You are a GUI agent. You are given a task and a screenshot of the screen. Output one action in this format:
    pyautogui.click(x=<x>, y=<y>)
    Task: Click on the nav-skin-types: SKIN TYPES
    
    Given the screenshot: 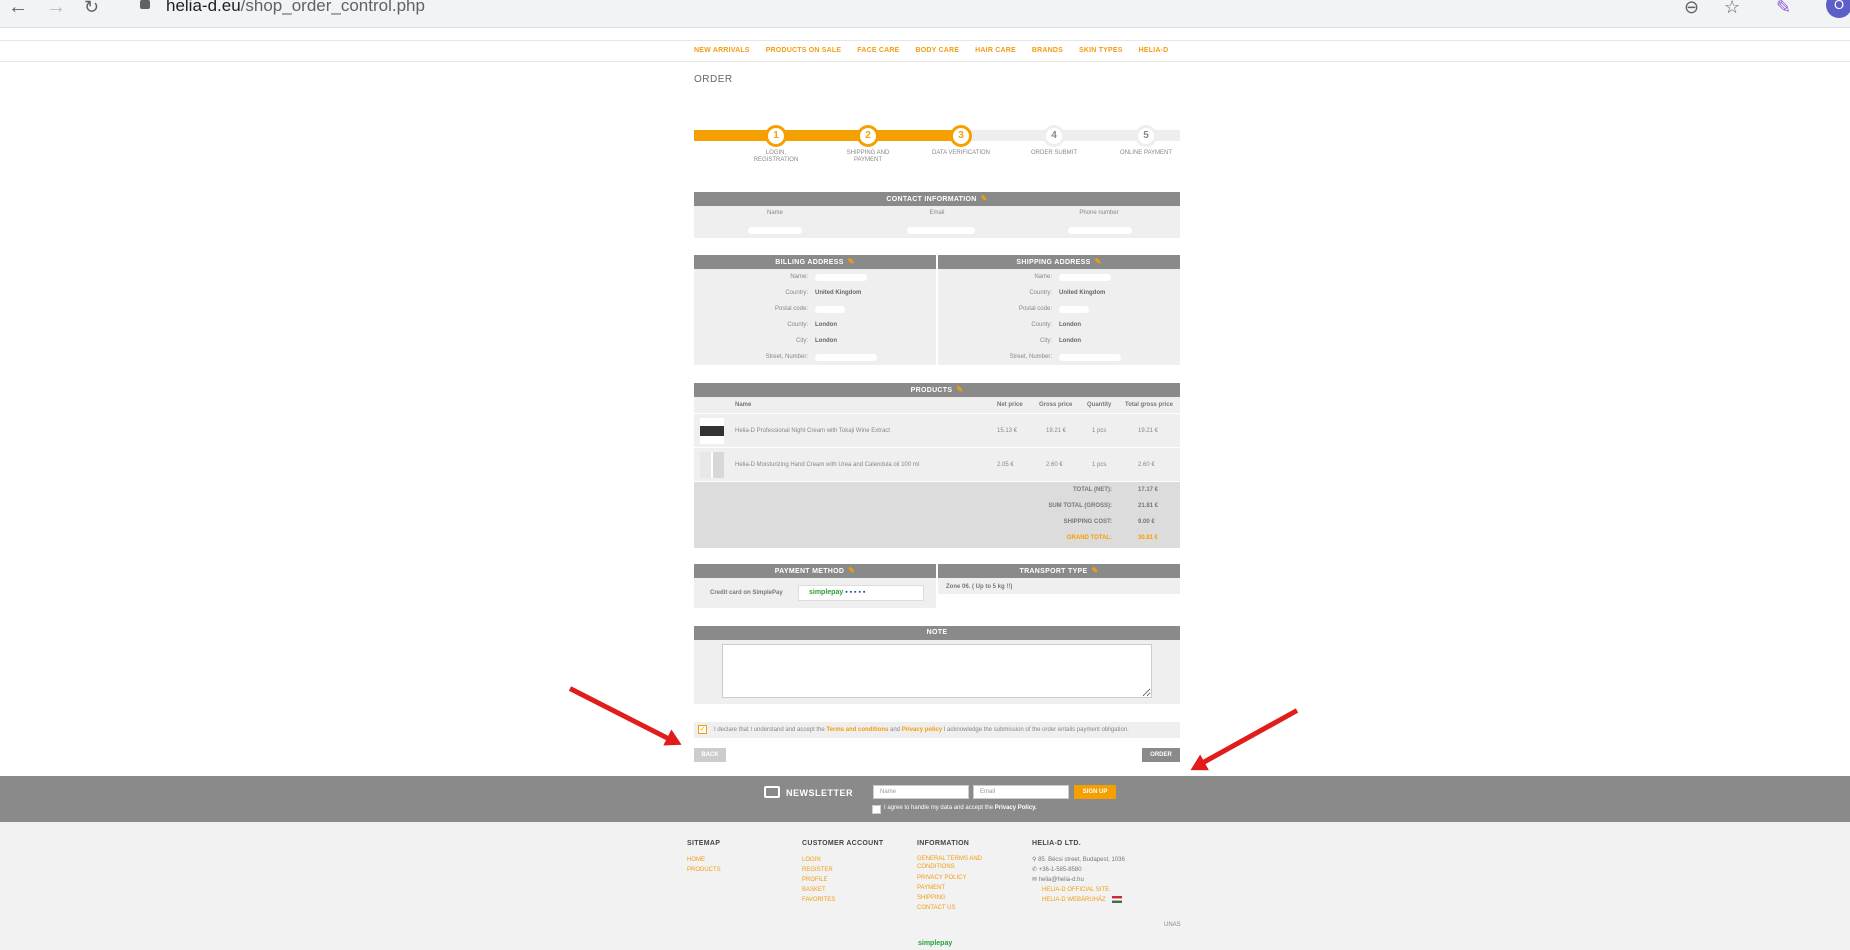 What is the action you would take?
    pyautogui.click(x=1101, y=50)
    